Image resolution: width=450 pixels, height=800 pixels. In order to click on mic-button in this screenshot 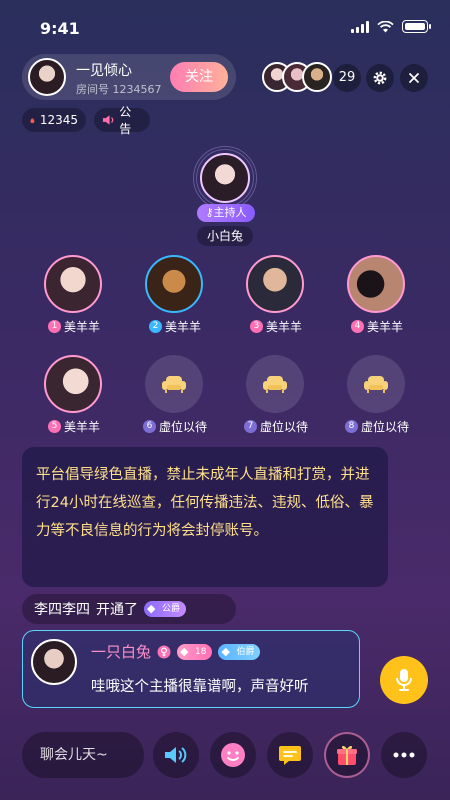, I will do `click(404, 680)`.